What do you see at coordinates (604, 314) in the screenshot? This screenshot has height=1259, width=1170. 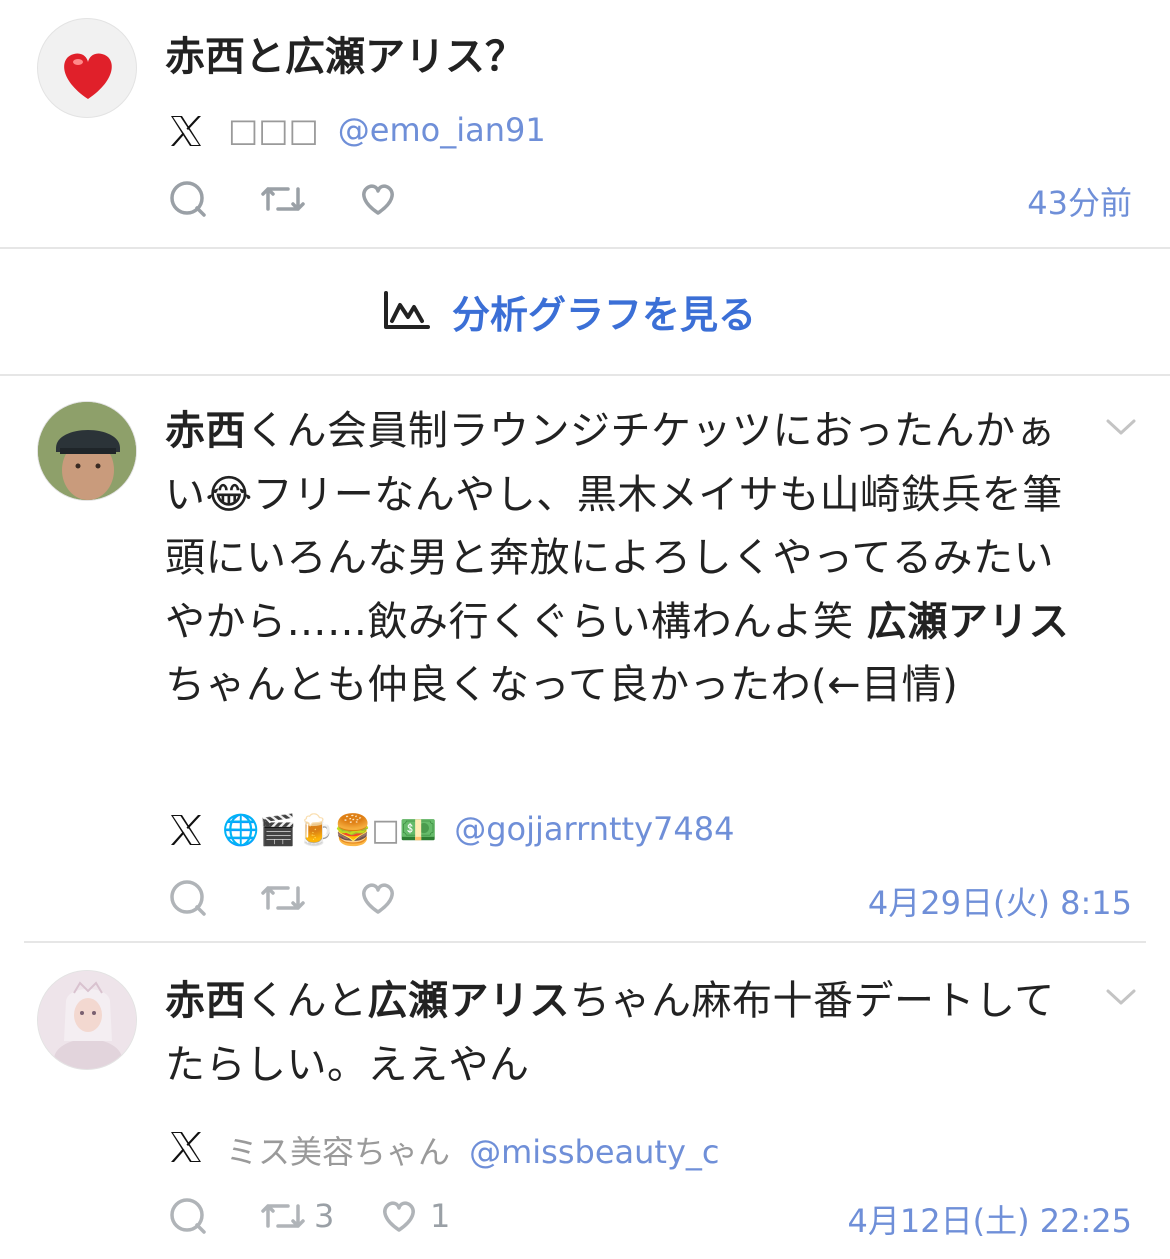 I see `analytics-label: 分析グラフを見る` at bounding box center [604, 314].